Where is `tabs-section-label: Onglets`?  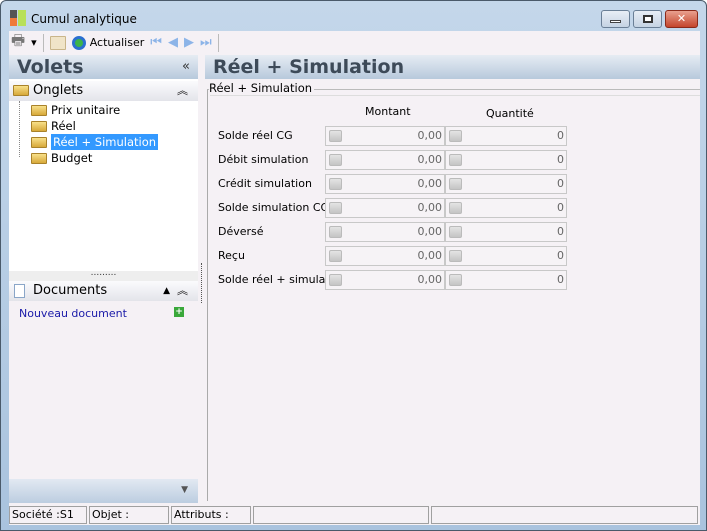 tabs-section-label: Onglets is located at coordinates (58, 90).